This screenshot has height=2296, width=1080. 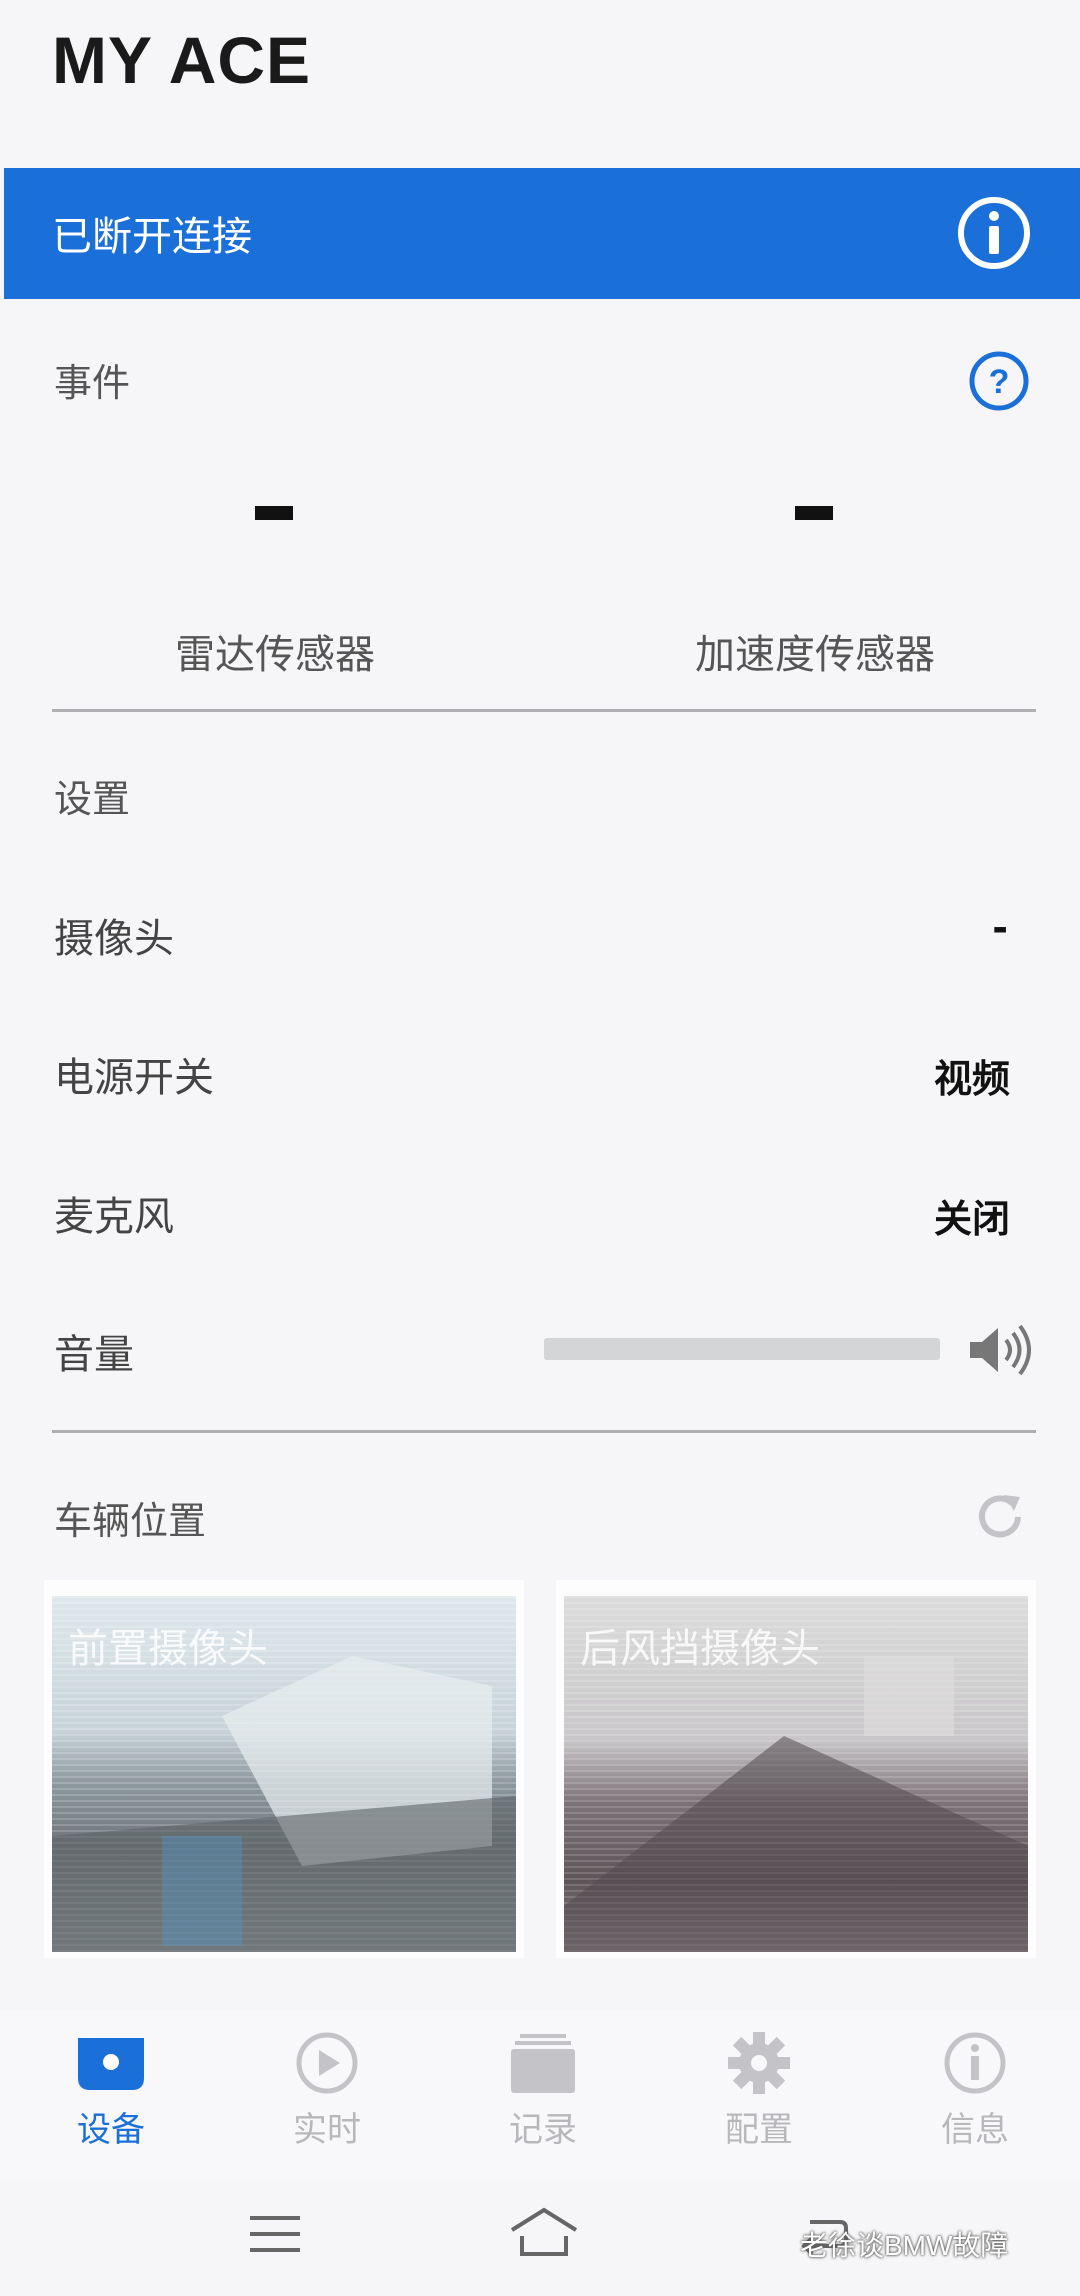 What do you see at coordinates (700, 1649) in the screenshot?
I see `rear-camera-label: 后风挡摄像头` at bounding box center [700, 1649].